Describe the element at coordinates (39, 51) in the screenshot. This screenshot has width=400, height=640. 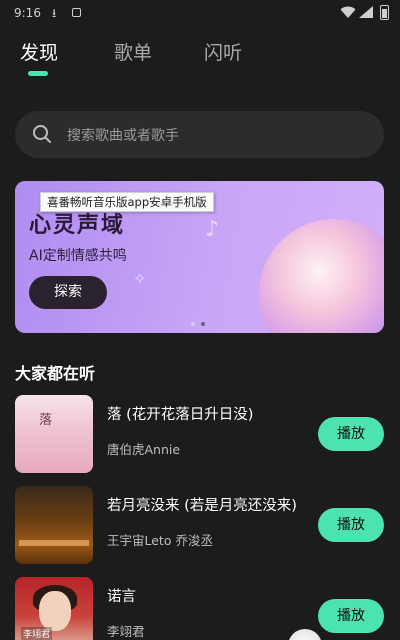
I see `tab-discover: 发现` at that location.